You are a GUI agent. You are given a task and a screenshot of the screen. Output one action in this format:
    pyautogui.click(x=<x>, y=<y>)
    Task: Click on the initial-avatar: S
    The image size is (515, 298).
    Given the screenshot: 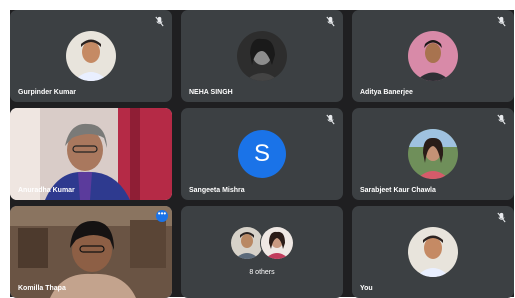 What is the action you would take?
    pyautogui.click(x=262, y=154)
    